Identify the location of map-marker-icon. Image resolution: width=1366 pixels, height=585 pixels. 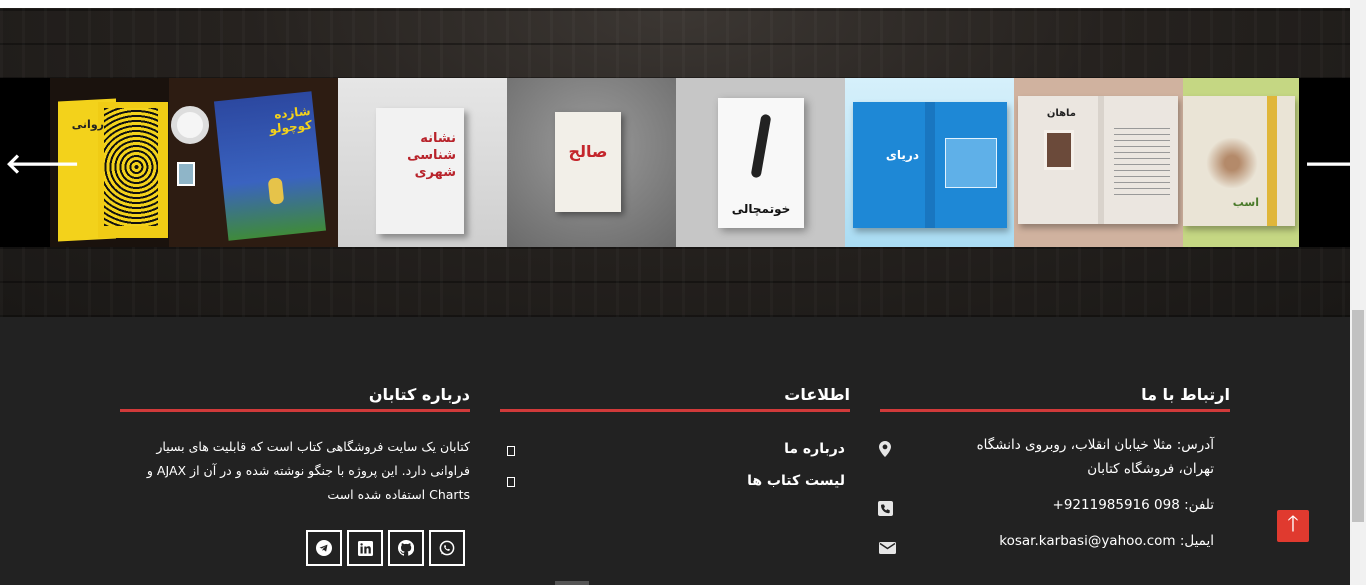
(885, 451).